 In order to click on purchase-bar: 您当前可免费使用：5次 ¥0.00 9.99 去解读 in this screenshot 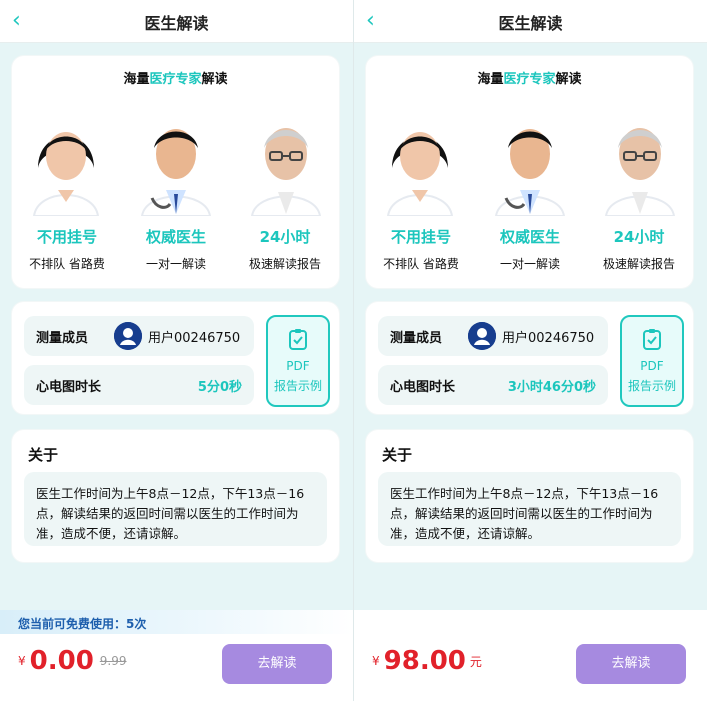, I will do `click(176, 655)`.